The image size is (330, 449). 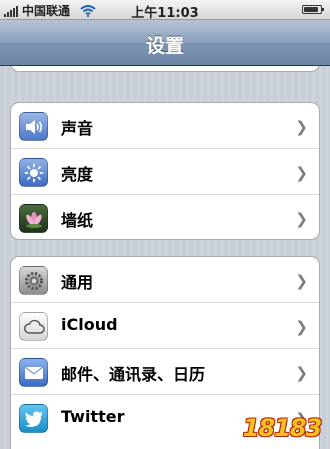 What do you see at coordinates (89, 324) in the screenshot?
I see `settings-item-label: iCloud` at bounding box center [89, 324].